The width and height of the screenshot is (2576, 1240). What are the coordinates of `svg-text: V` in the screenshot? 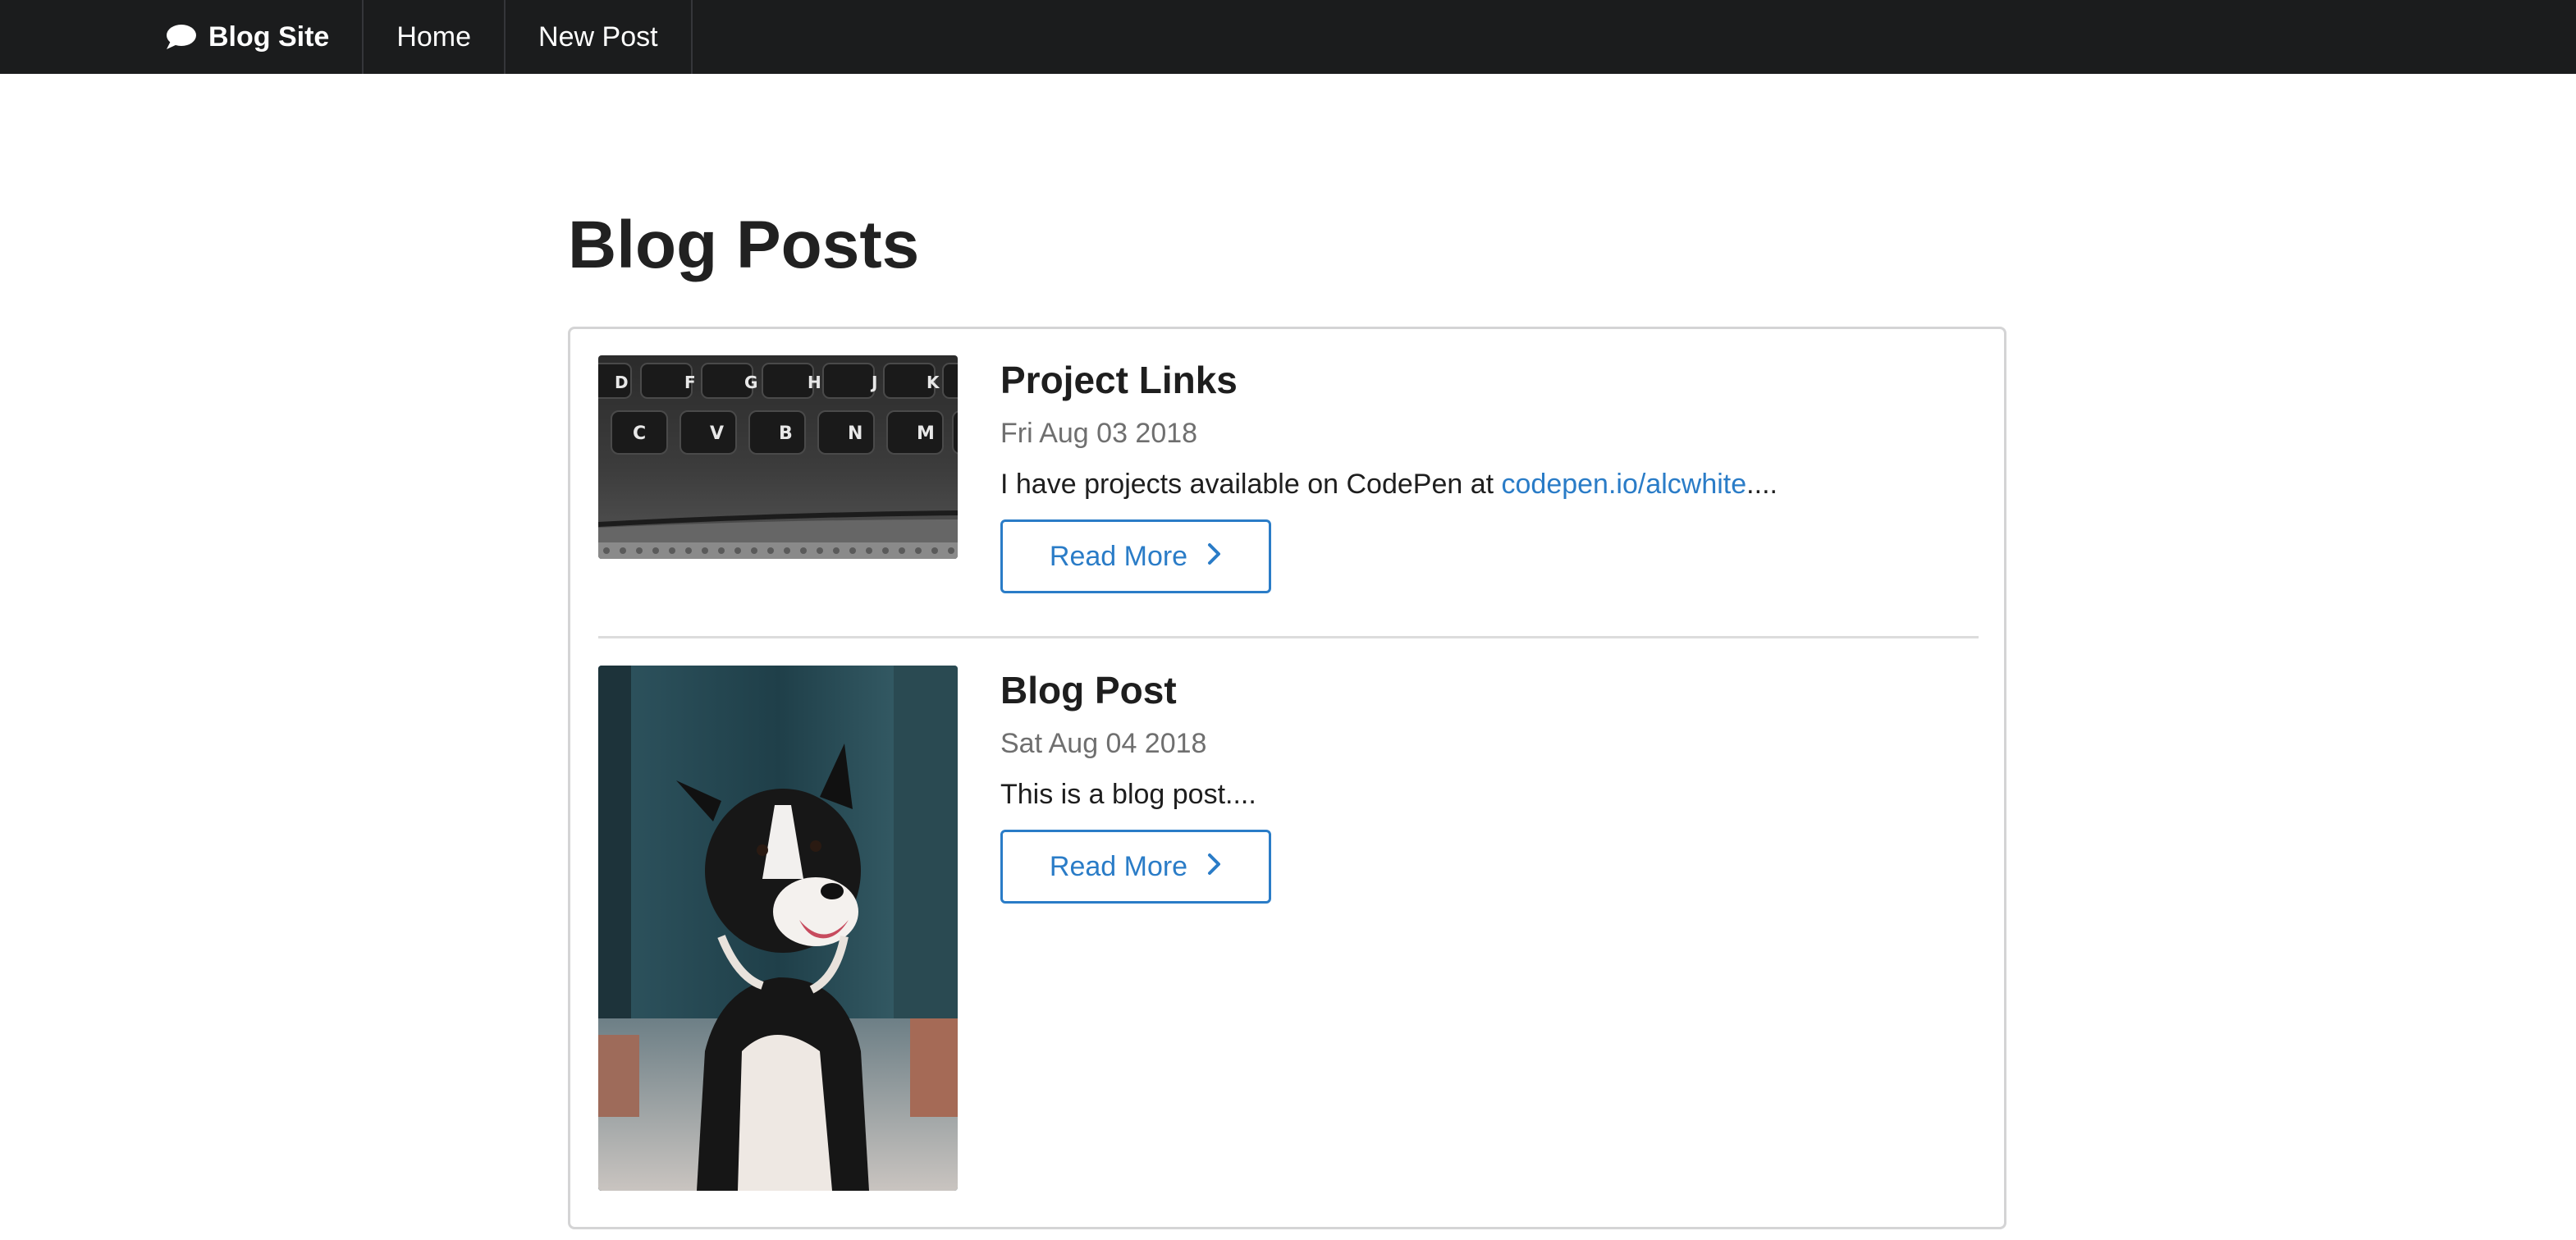 It's located at (717, 433).